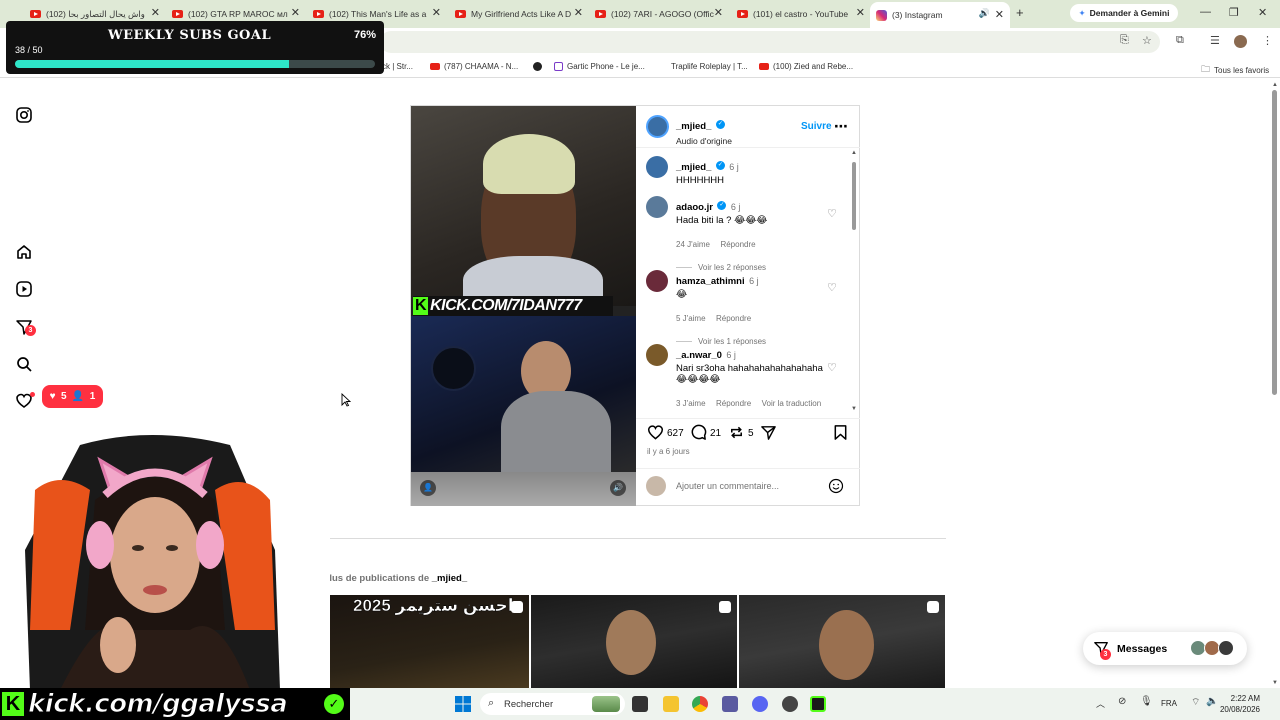 The width and height of the screenshot is (1280, 720). Describe the element at coordinates (1267, 40) in the screenshot. I see `menu-icon: ⋮` at that location.